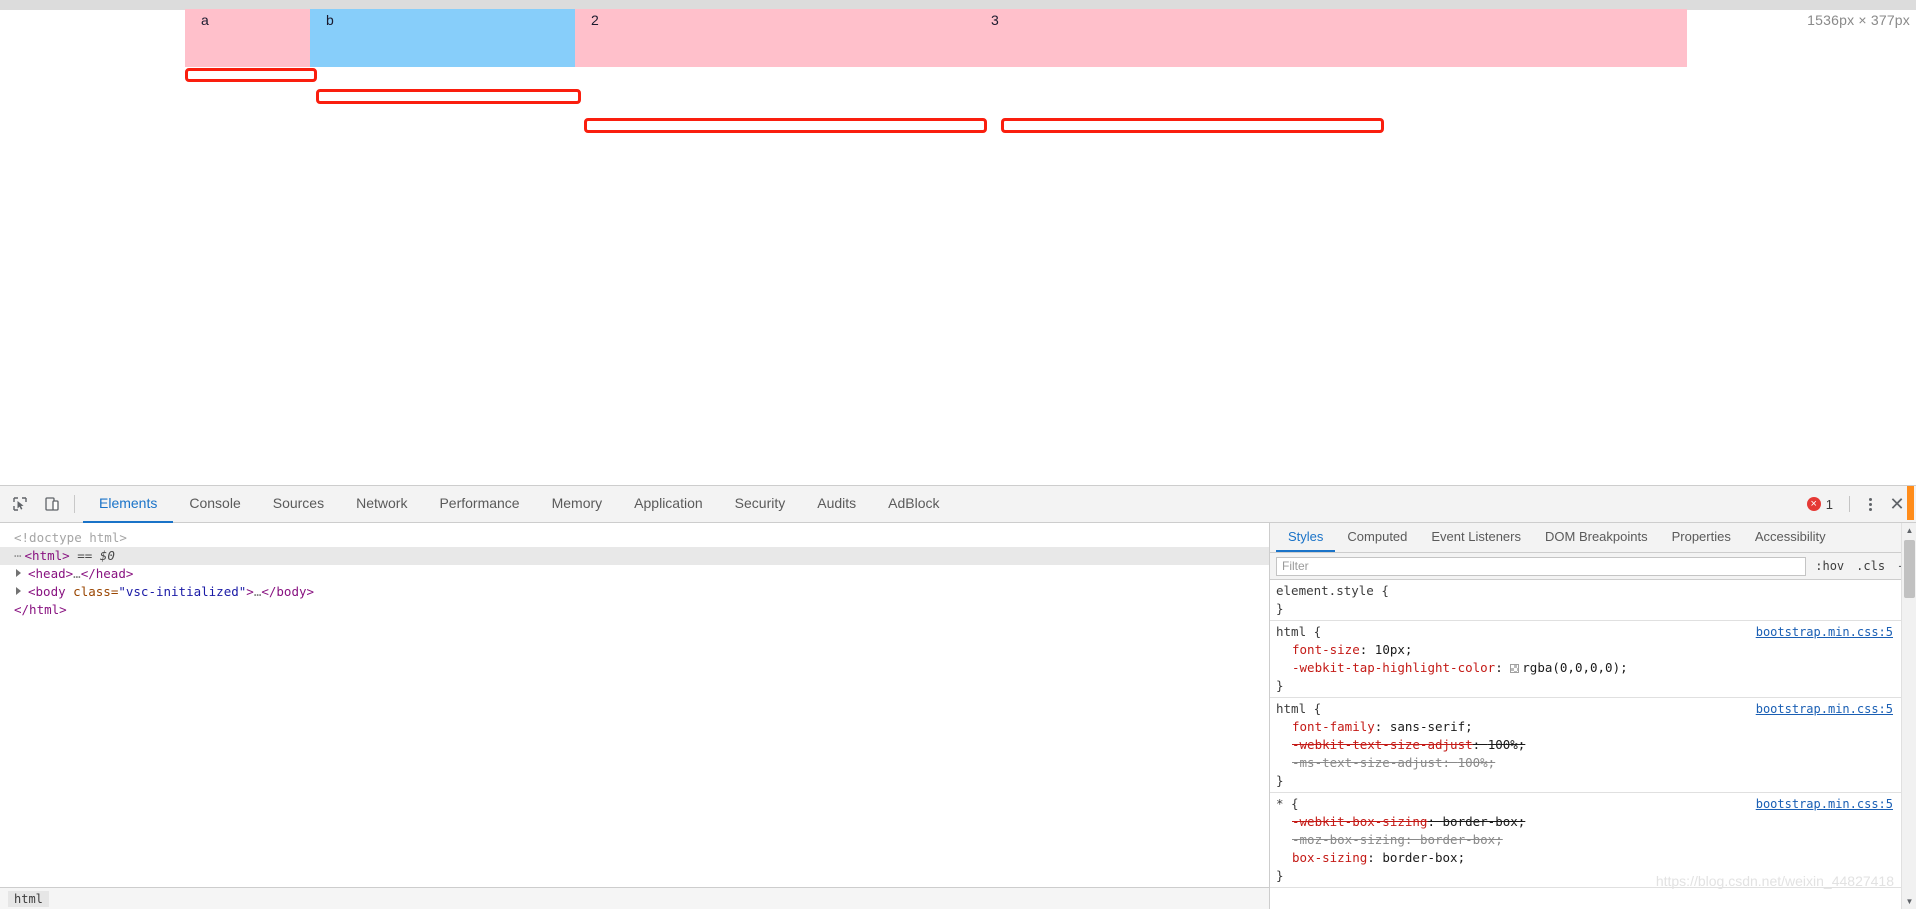 The image size is (1916, 909). I want to click on tab-accessibility-label: Accessibility, so click(1790, 536).